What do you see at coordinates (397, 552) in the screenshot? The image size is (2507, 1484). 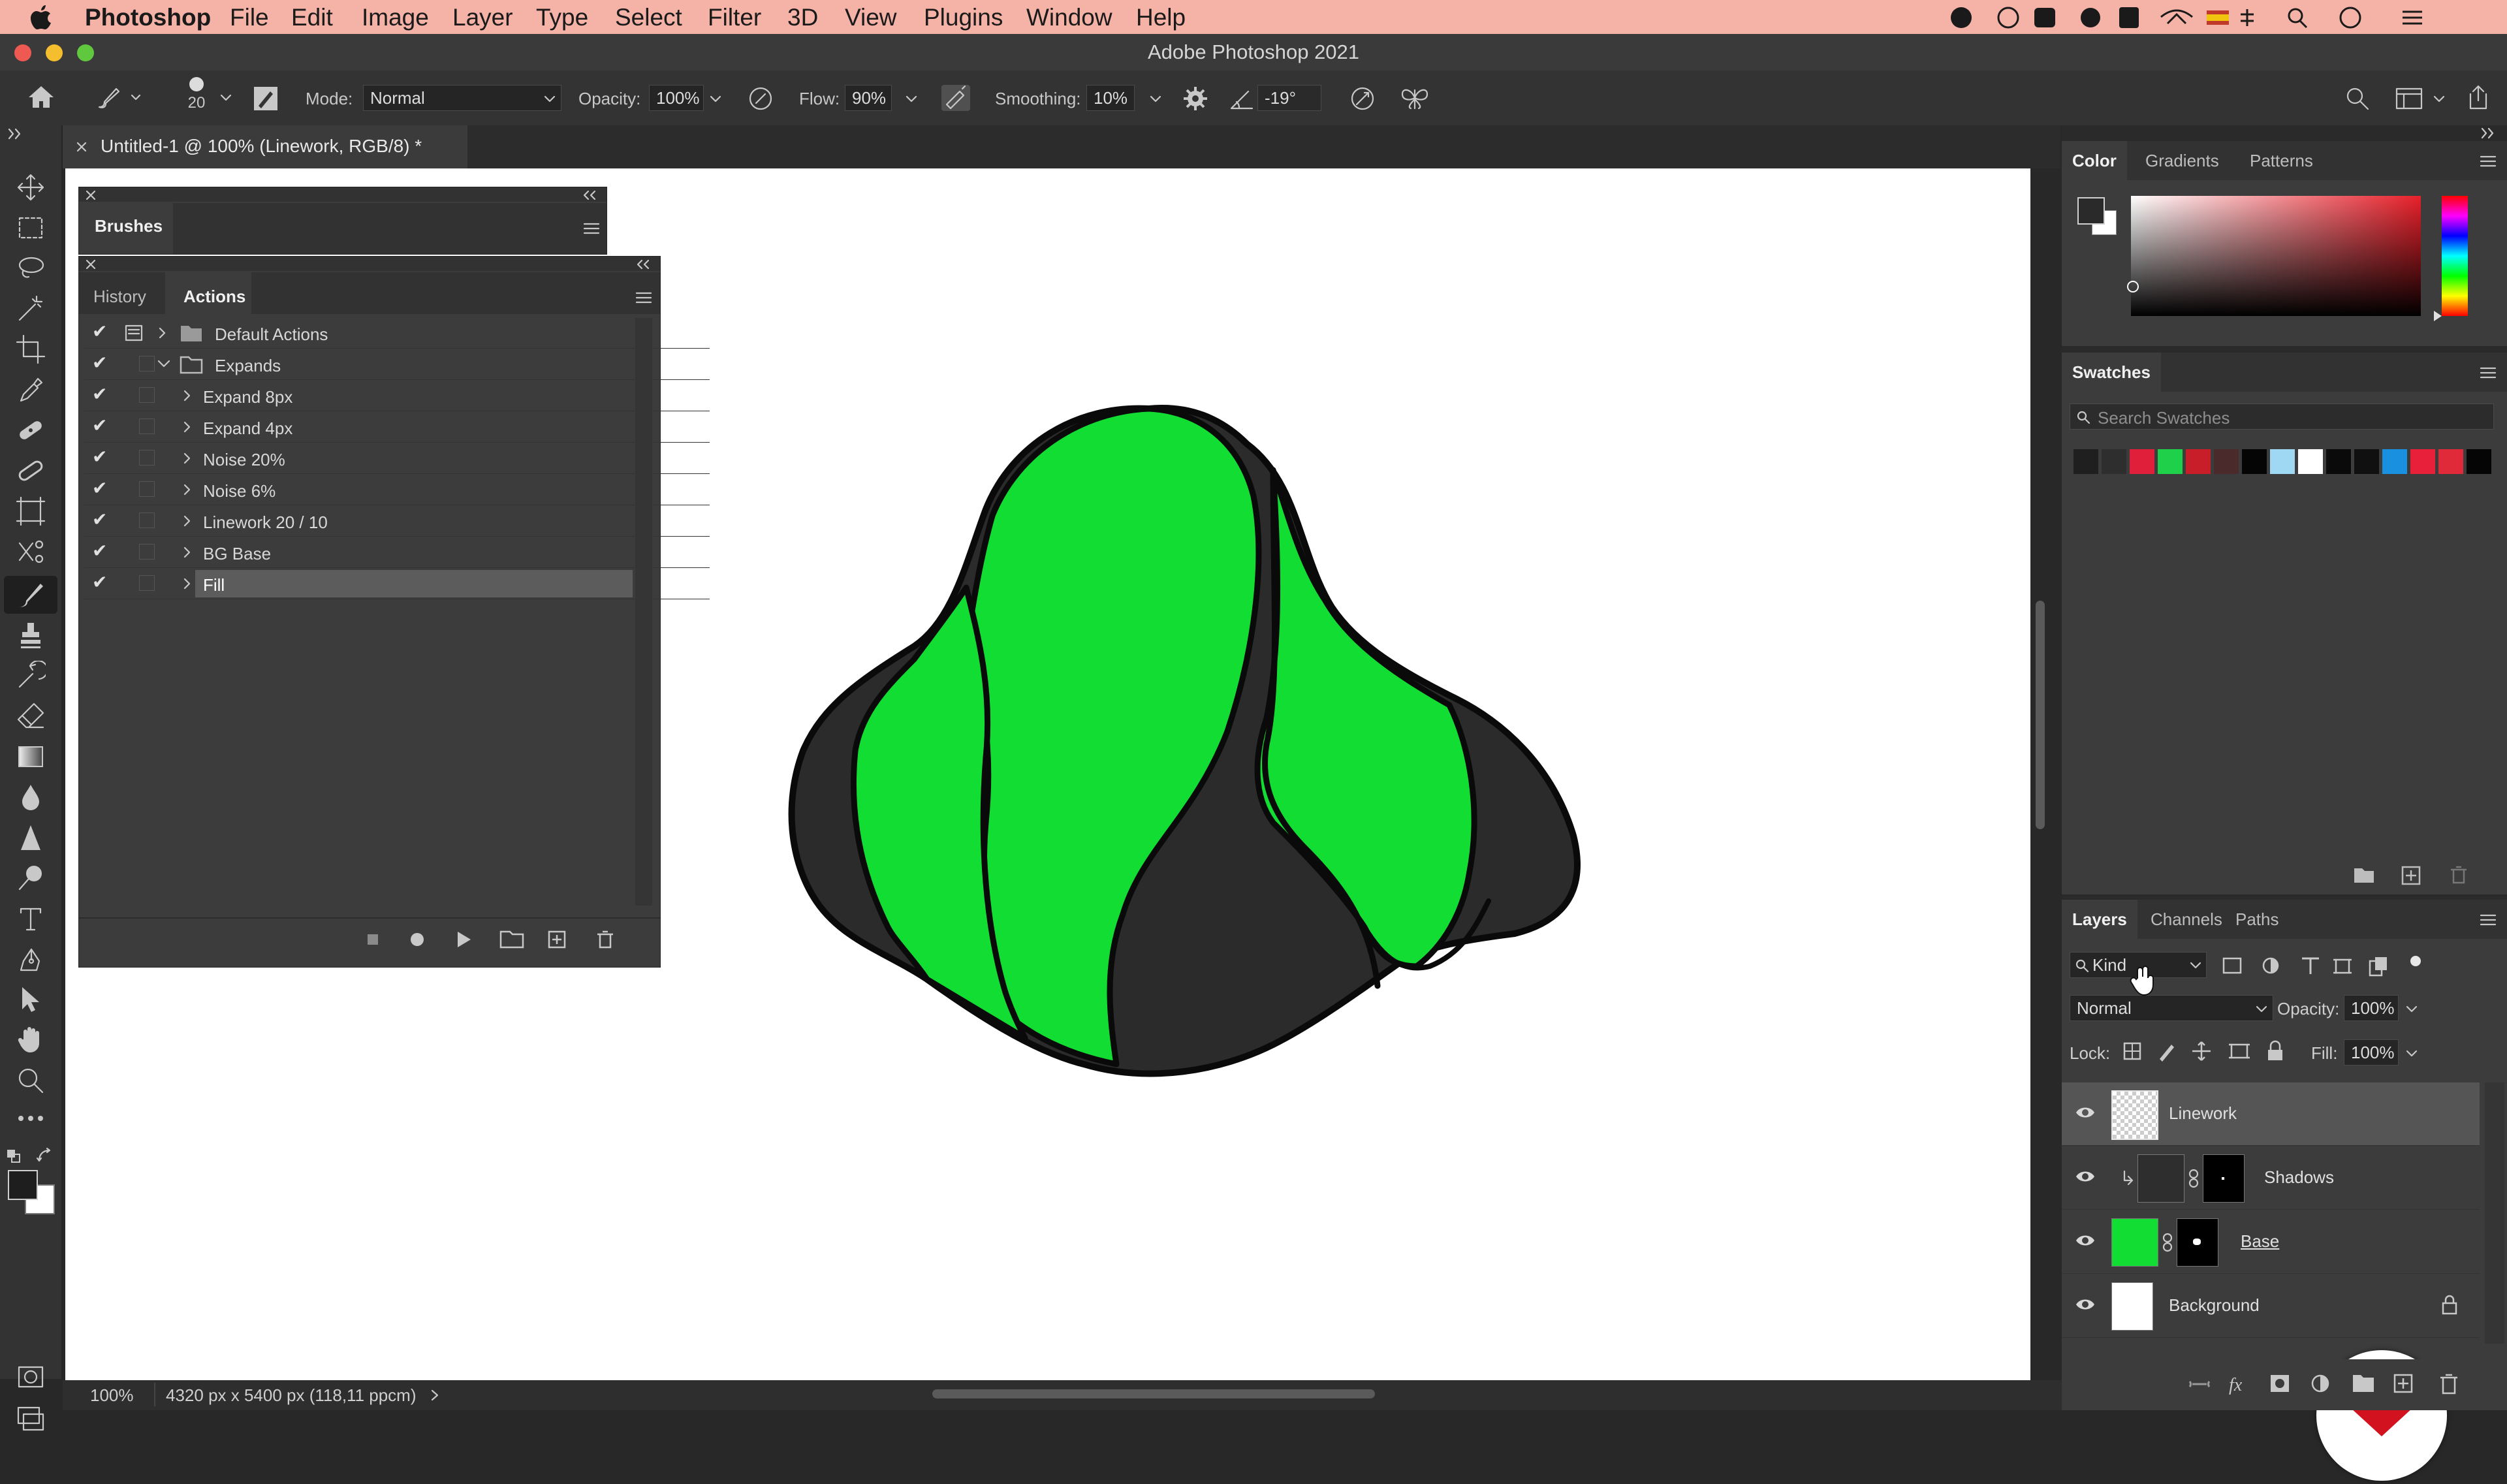 I see `action-bg-base: ✔ BG Base` at bounding box center [397, 552].